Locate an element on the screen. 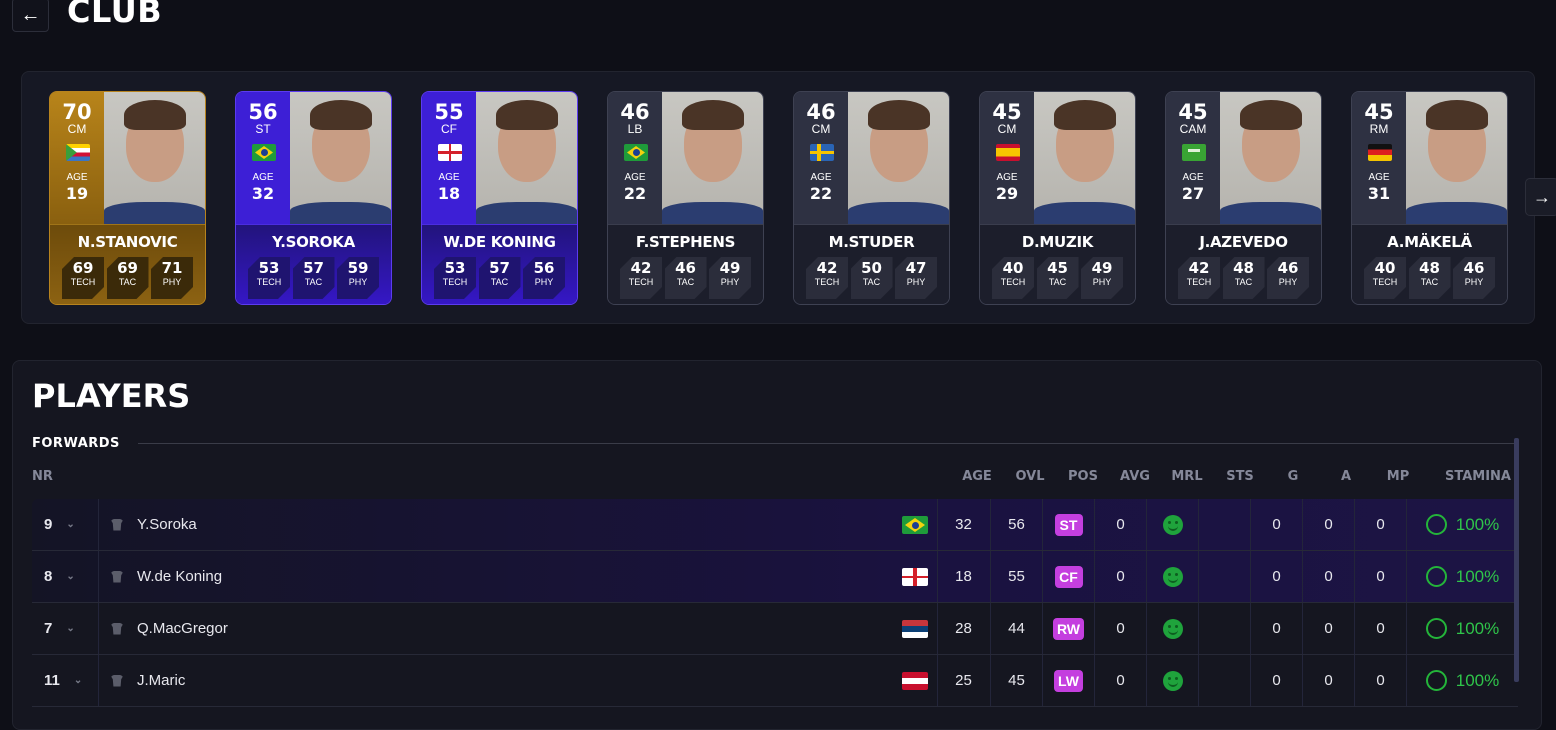 The height and width of the screenshot is (730, 1556). card-age: 18 is located at coordinates (449, 193).